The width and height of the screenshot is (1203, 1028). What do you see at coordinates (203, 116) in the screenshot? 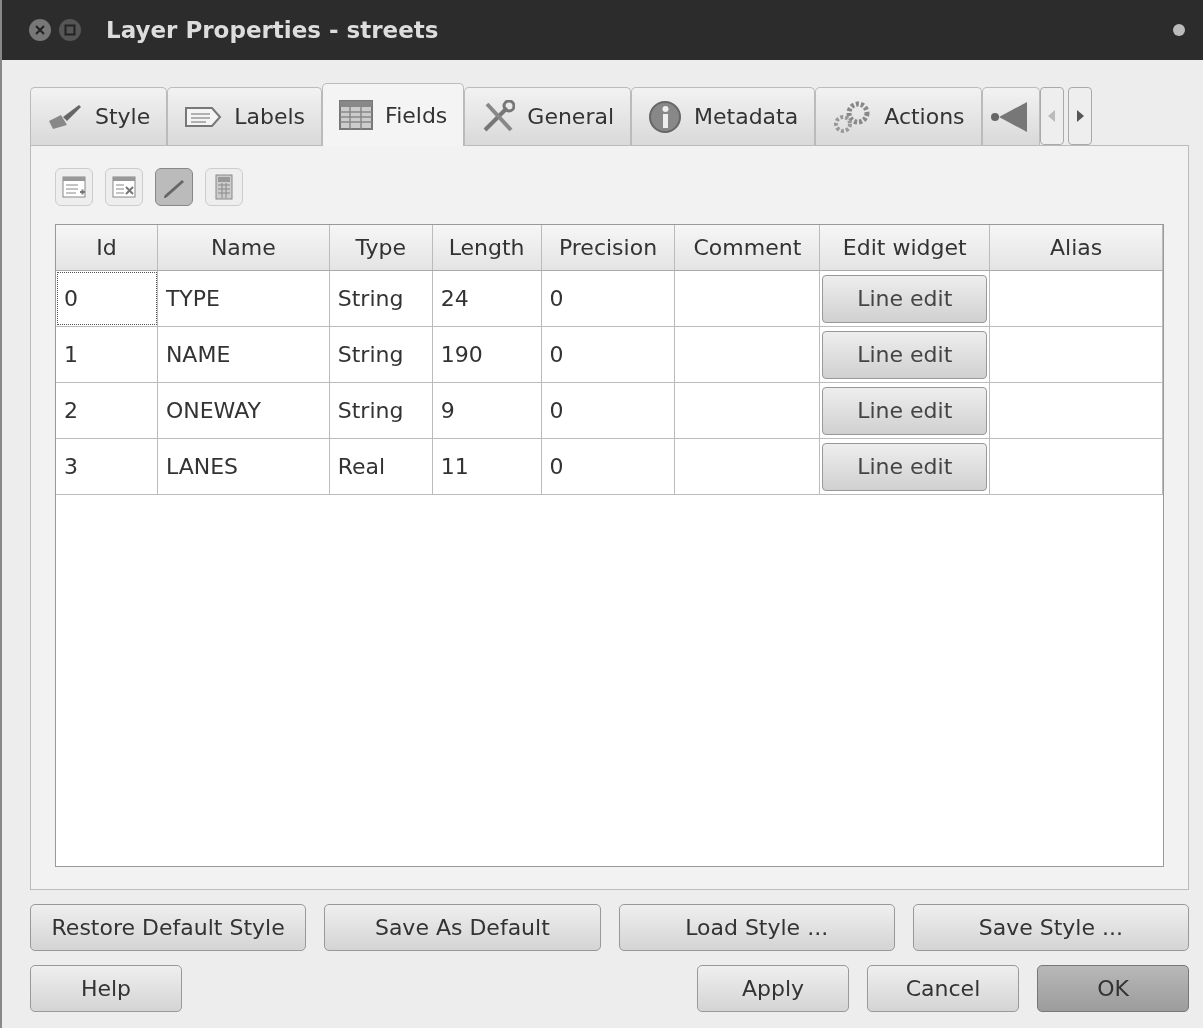
I see `tag-icon` at bounding box center [203, 116].